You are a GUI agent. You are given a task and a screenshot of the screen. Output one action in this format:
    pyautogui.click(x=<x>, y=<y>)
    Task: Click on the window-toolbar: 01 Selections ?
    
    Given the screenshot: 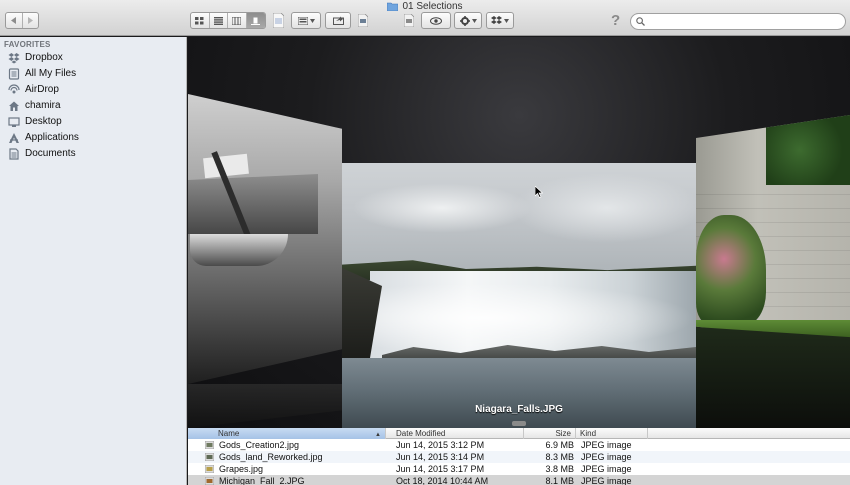 What is the action you would take?
    pyautogui.click(x=425, y=18)
    